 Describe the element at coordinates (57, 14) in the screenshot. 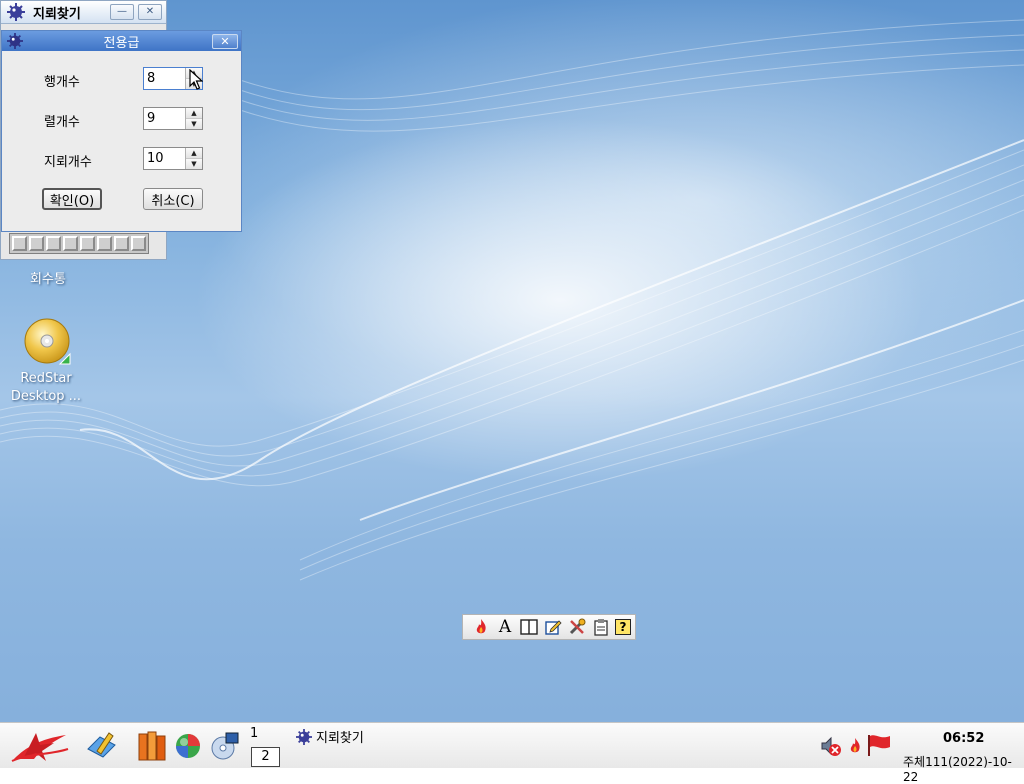

I see `minesweeper-title: 지뢰찾기` at that location.